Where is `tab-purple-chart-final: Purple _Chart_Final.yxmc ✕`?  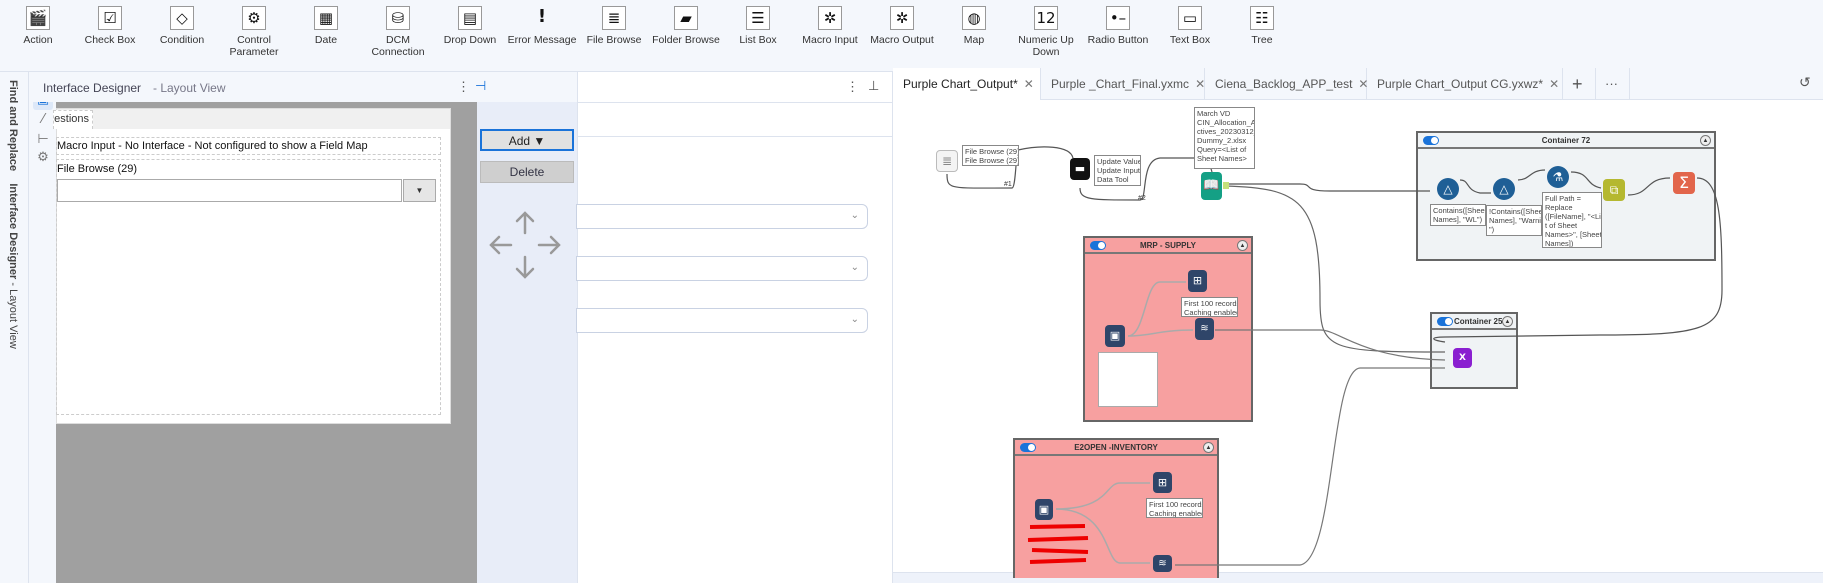 tab-purple-chart-final: Purple _Chart_Final.yxmc ✕ is located at coordinates (1123, 84).